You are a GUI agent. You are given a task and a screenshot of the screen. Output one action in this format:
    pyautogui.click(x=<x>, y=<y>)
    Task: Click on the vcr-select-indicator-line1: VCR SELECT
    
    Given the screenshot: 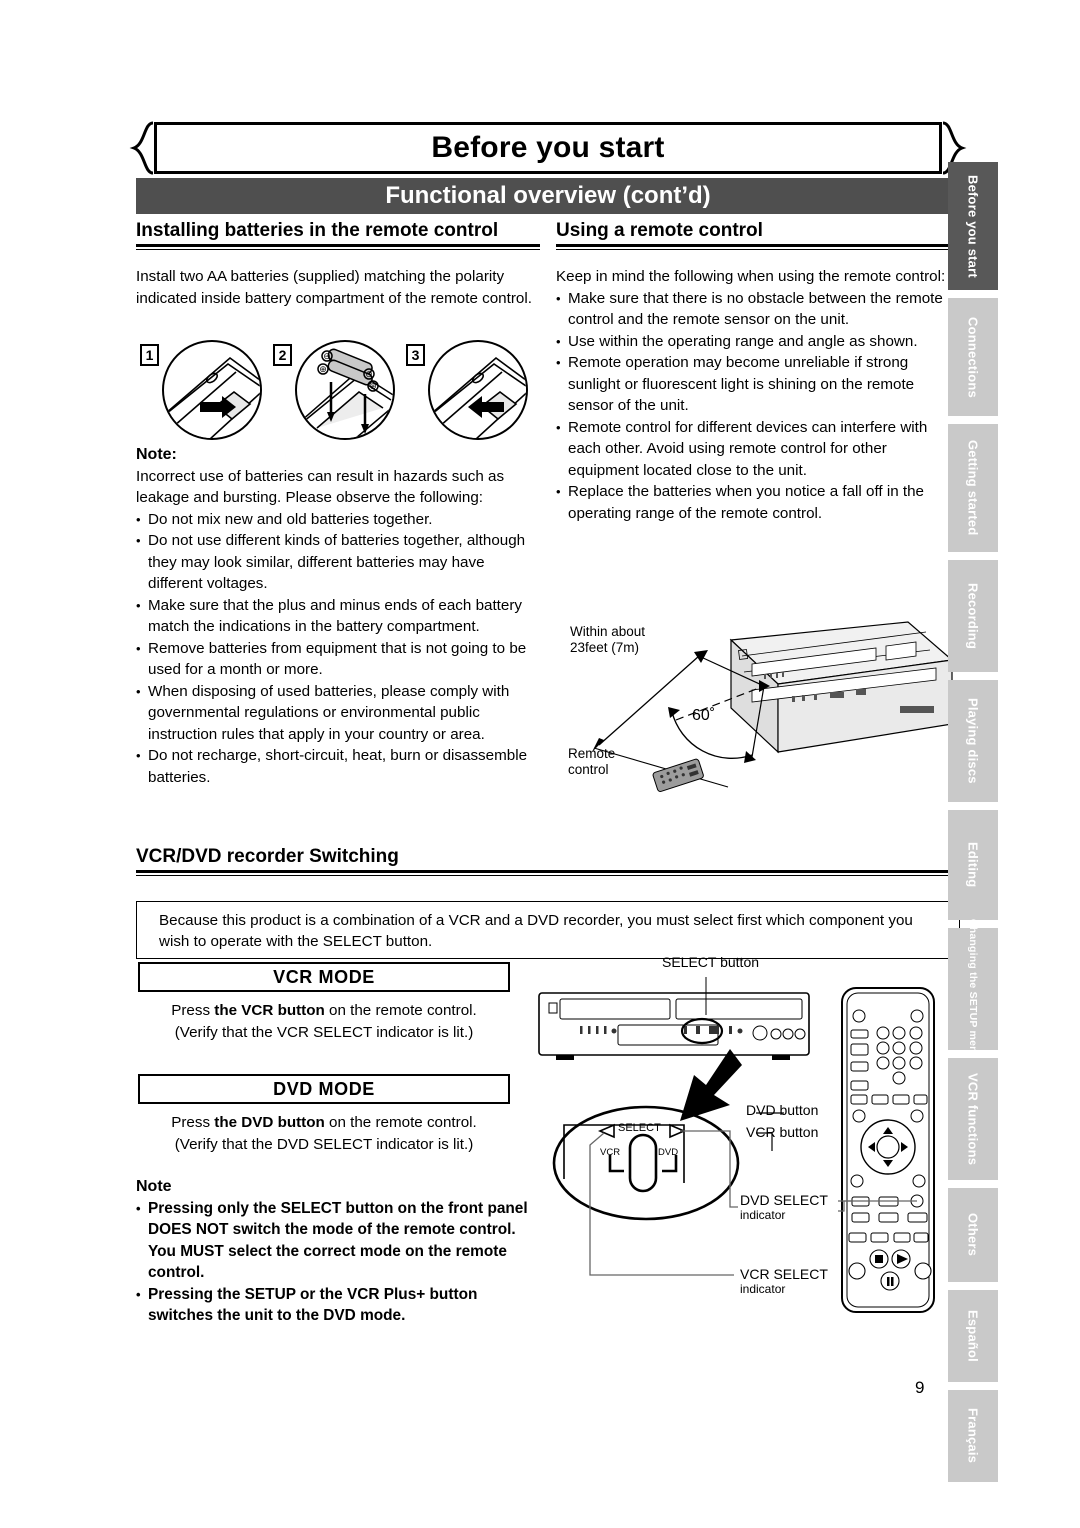 What is the action you would take?
    pyautogui.click(x=784, y=1274)
    